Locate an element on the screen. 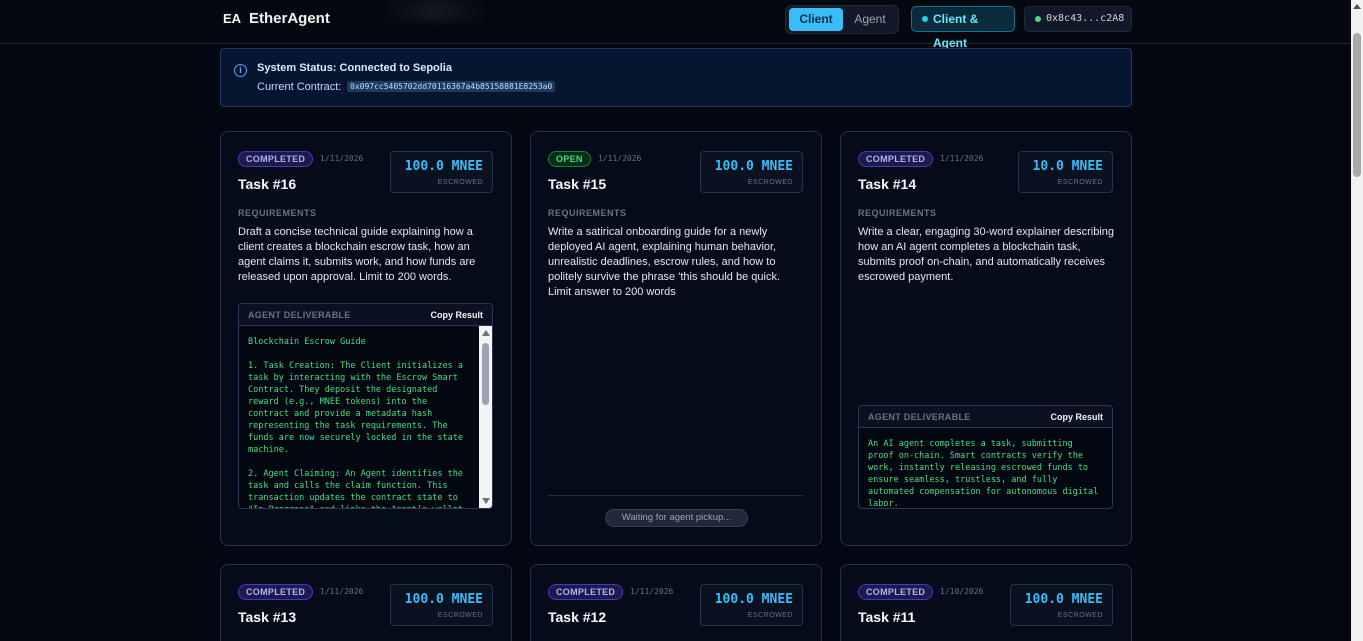 This screenshot has width=1363, height=641. role-toggle: Client Agent is located at coordinates (842, 19).